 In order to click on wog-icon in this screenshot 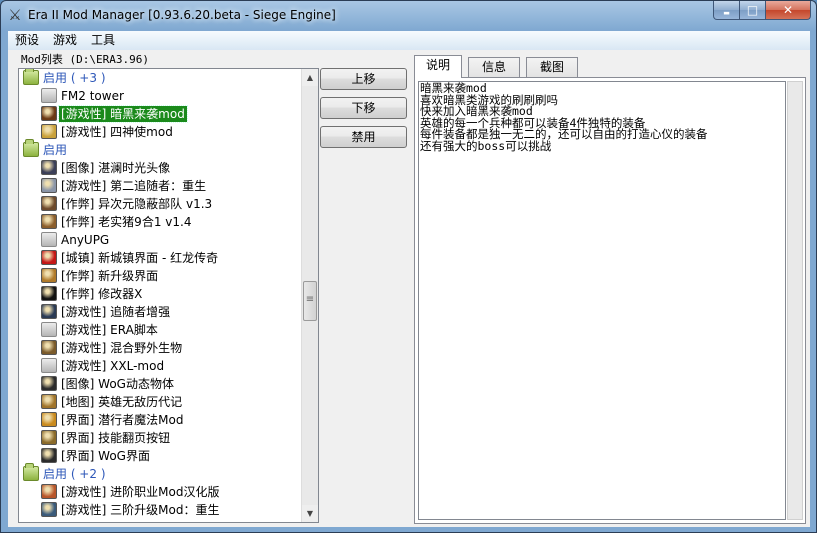, I will do `click(49, 455)`.